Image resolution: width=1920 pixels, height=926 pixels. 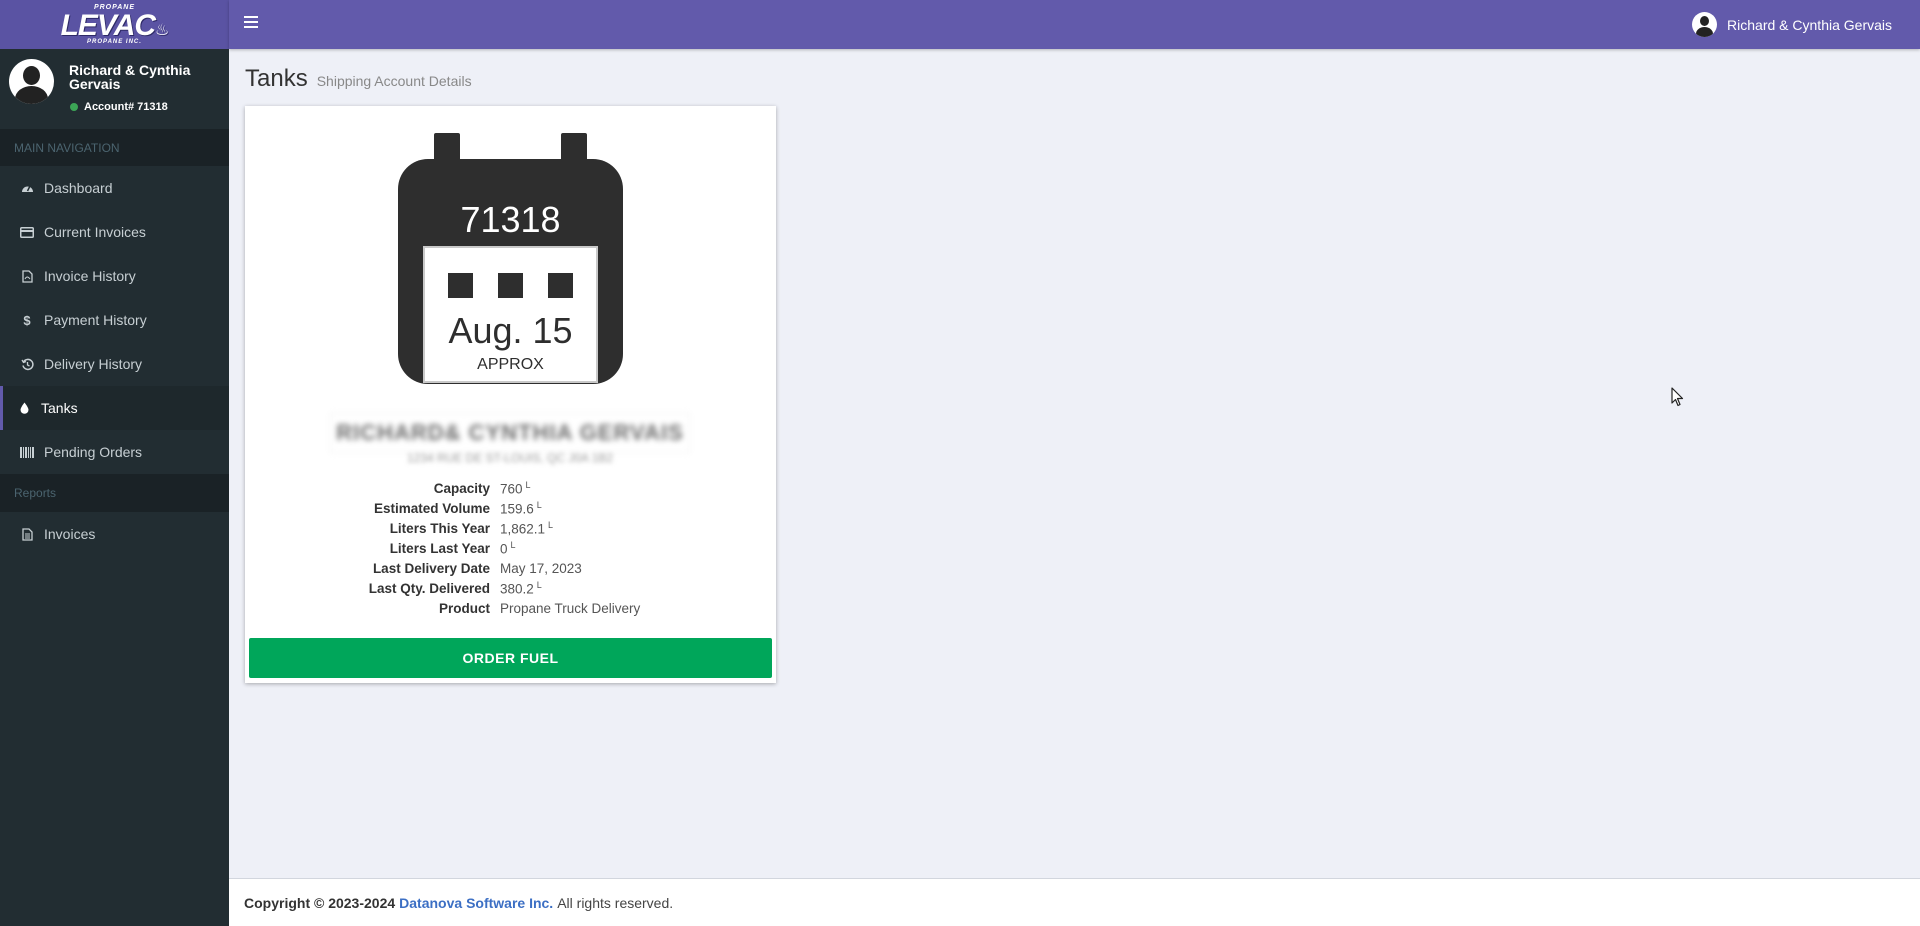 What do you see at coordinates (429, 588) in the screenshot?
I see `detail-label: Last Qty. Delivered` at bounding box center [429, 588].